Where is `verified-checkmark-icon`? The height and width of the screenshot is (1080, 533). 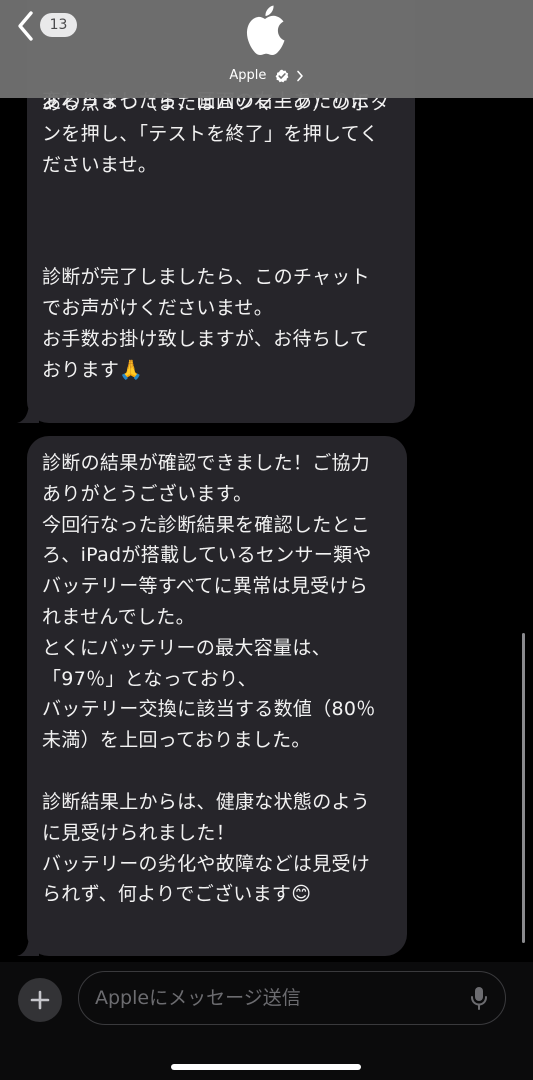
verified-checkmark-icon is located at coordinates (282, 76).